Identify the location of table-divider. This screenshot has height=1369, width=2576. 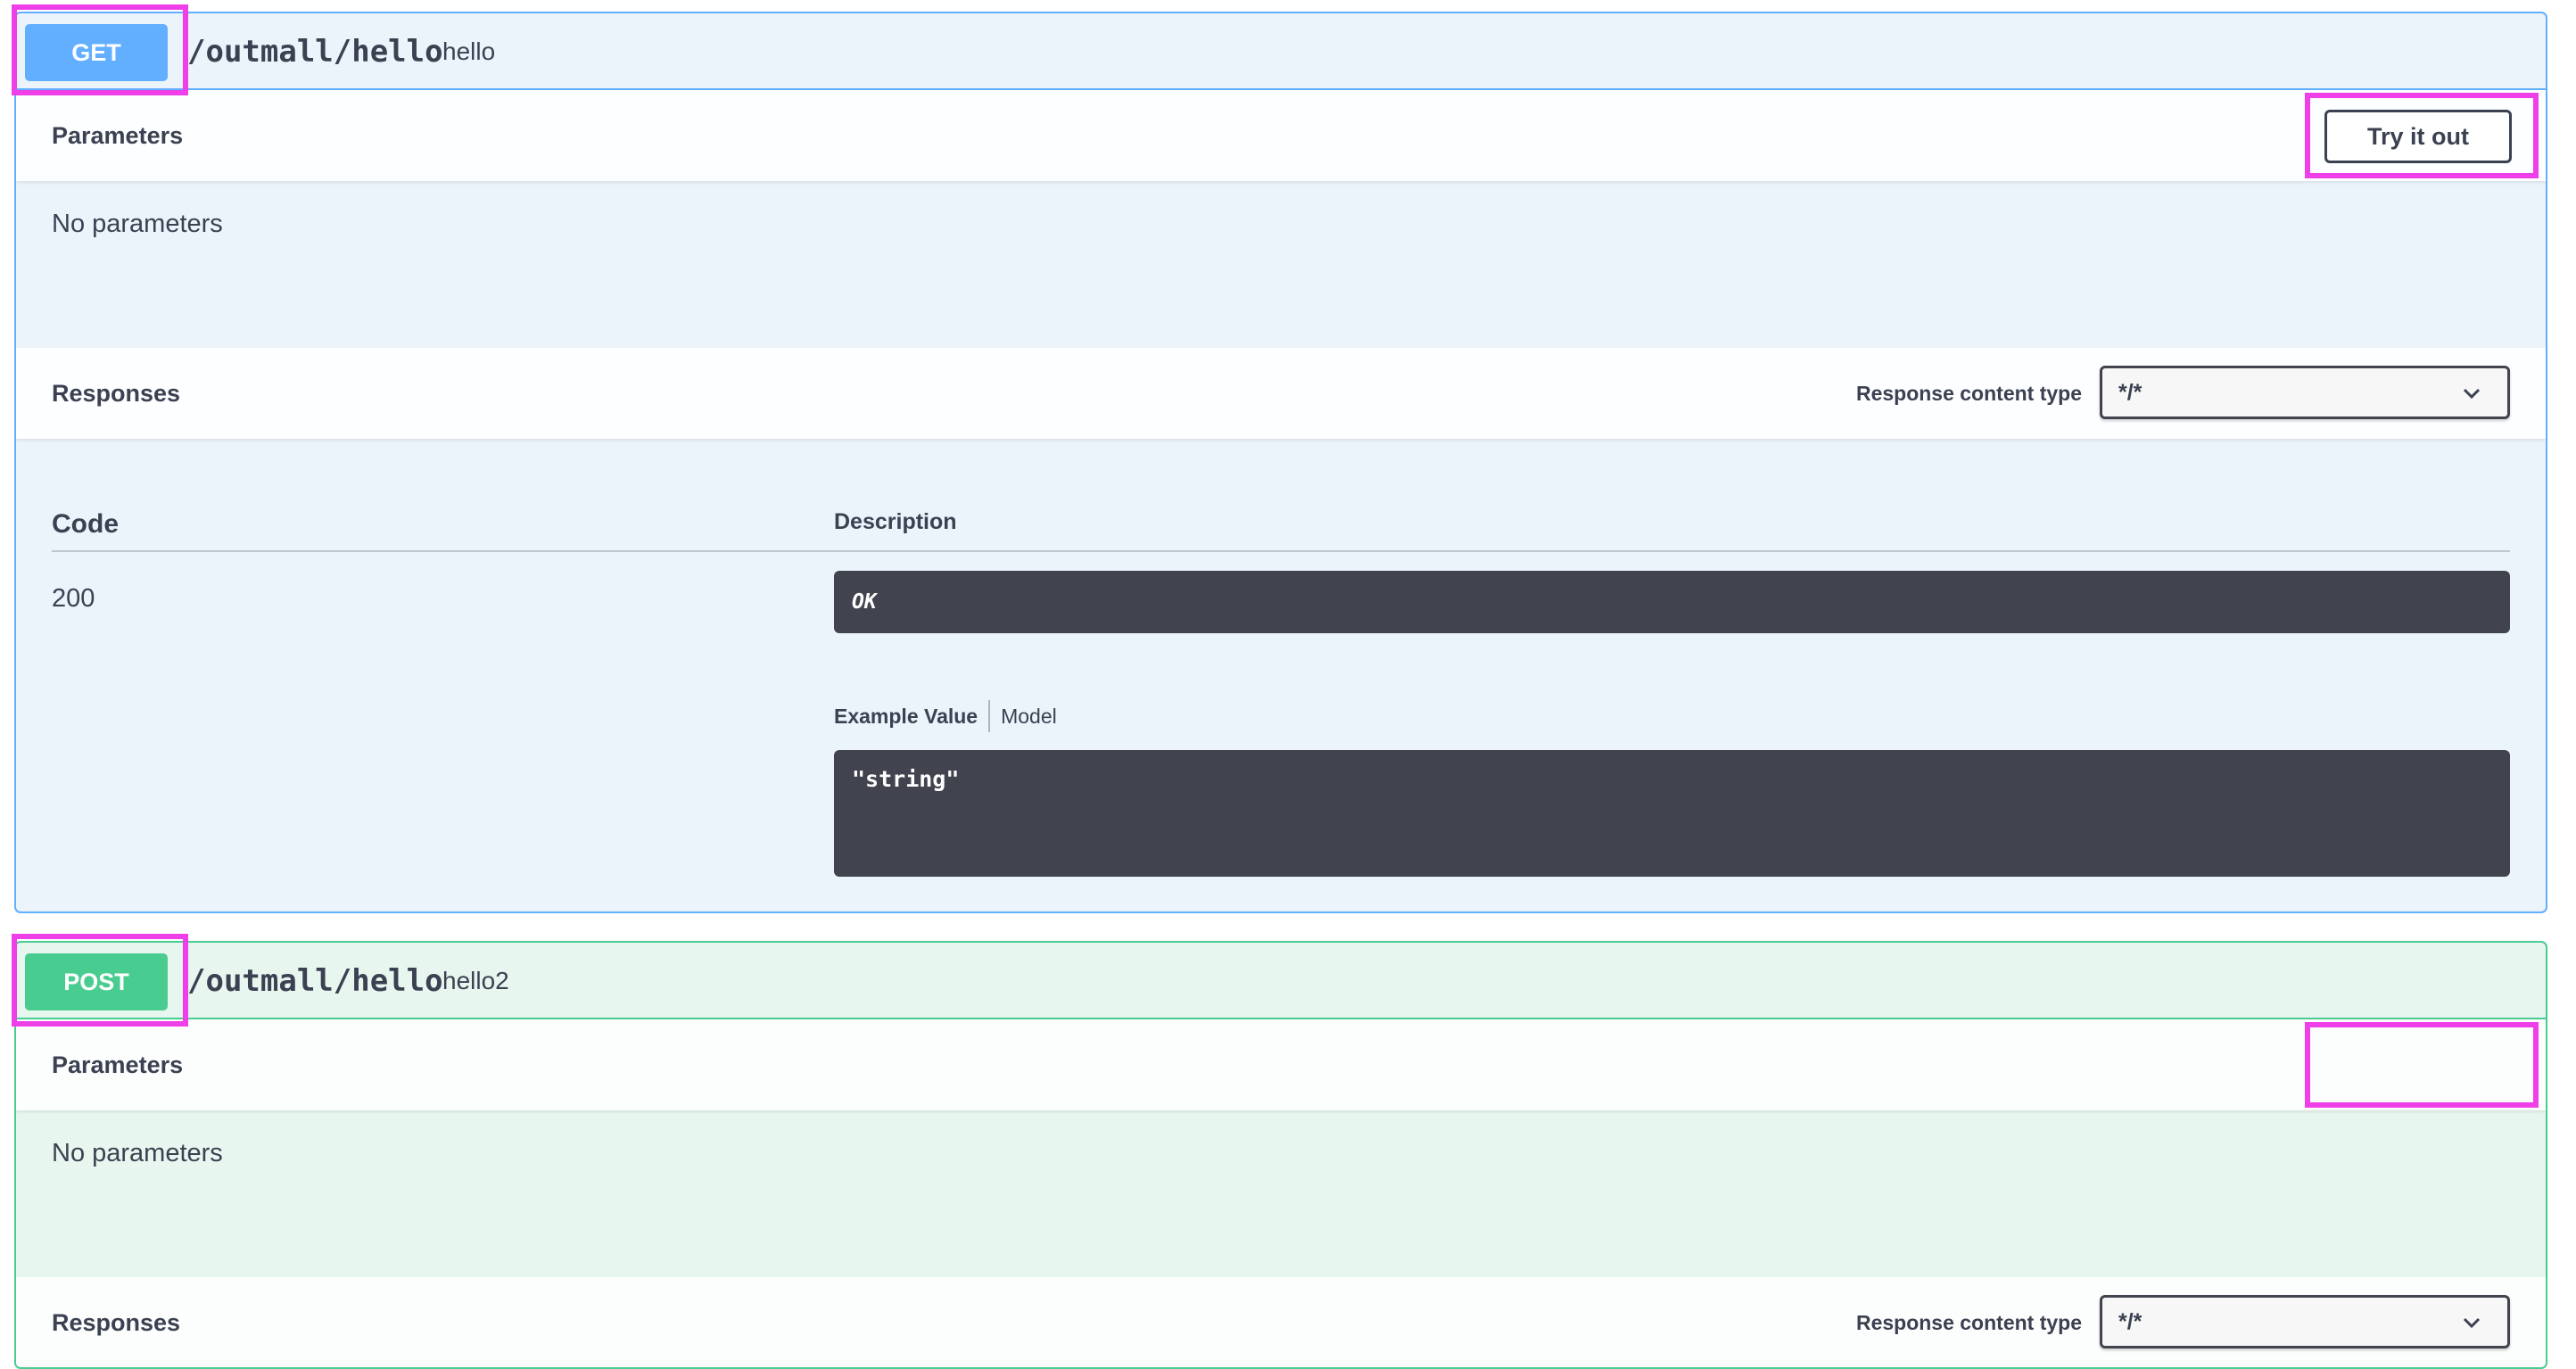
(1281, 551).